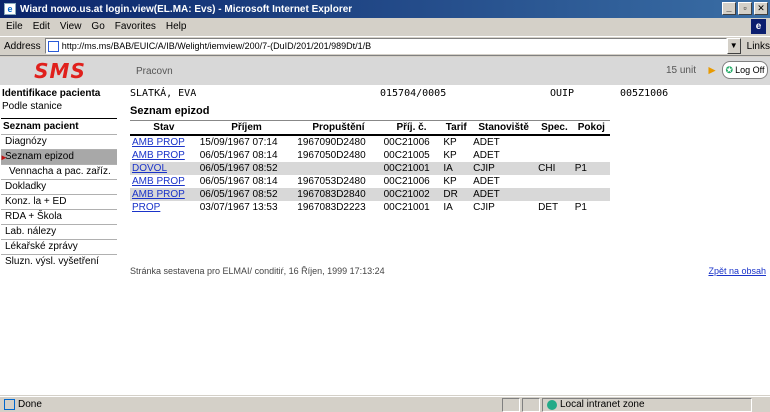 This screenshot has height=412, width=770. I want to click on column-header: Pokoj, so click(591, 128).